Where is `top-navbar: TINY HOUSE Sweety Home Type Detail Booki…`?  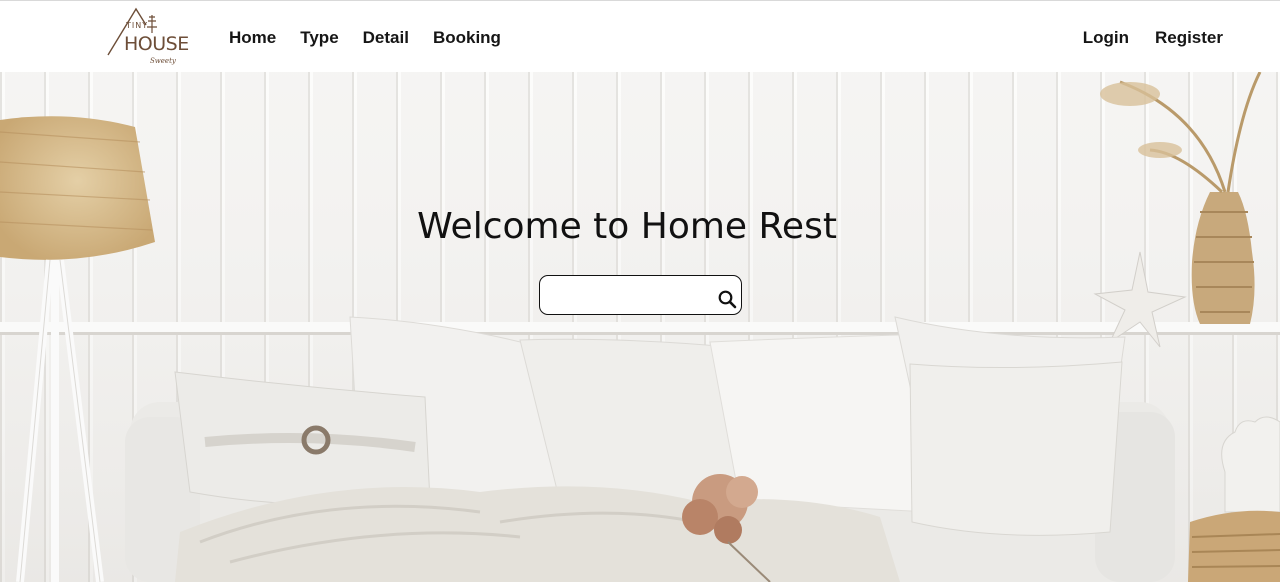 top-navbar: TINY HOUSE Sweety Home Type Detail Booki… is located at coordinates (640, 36).